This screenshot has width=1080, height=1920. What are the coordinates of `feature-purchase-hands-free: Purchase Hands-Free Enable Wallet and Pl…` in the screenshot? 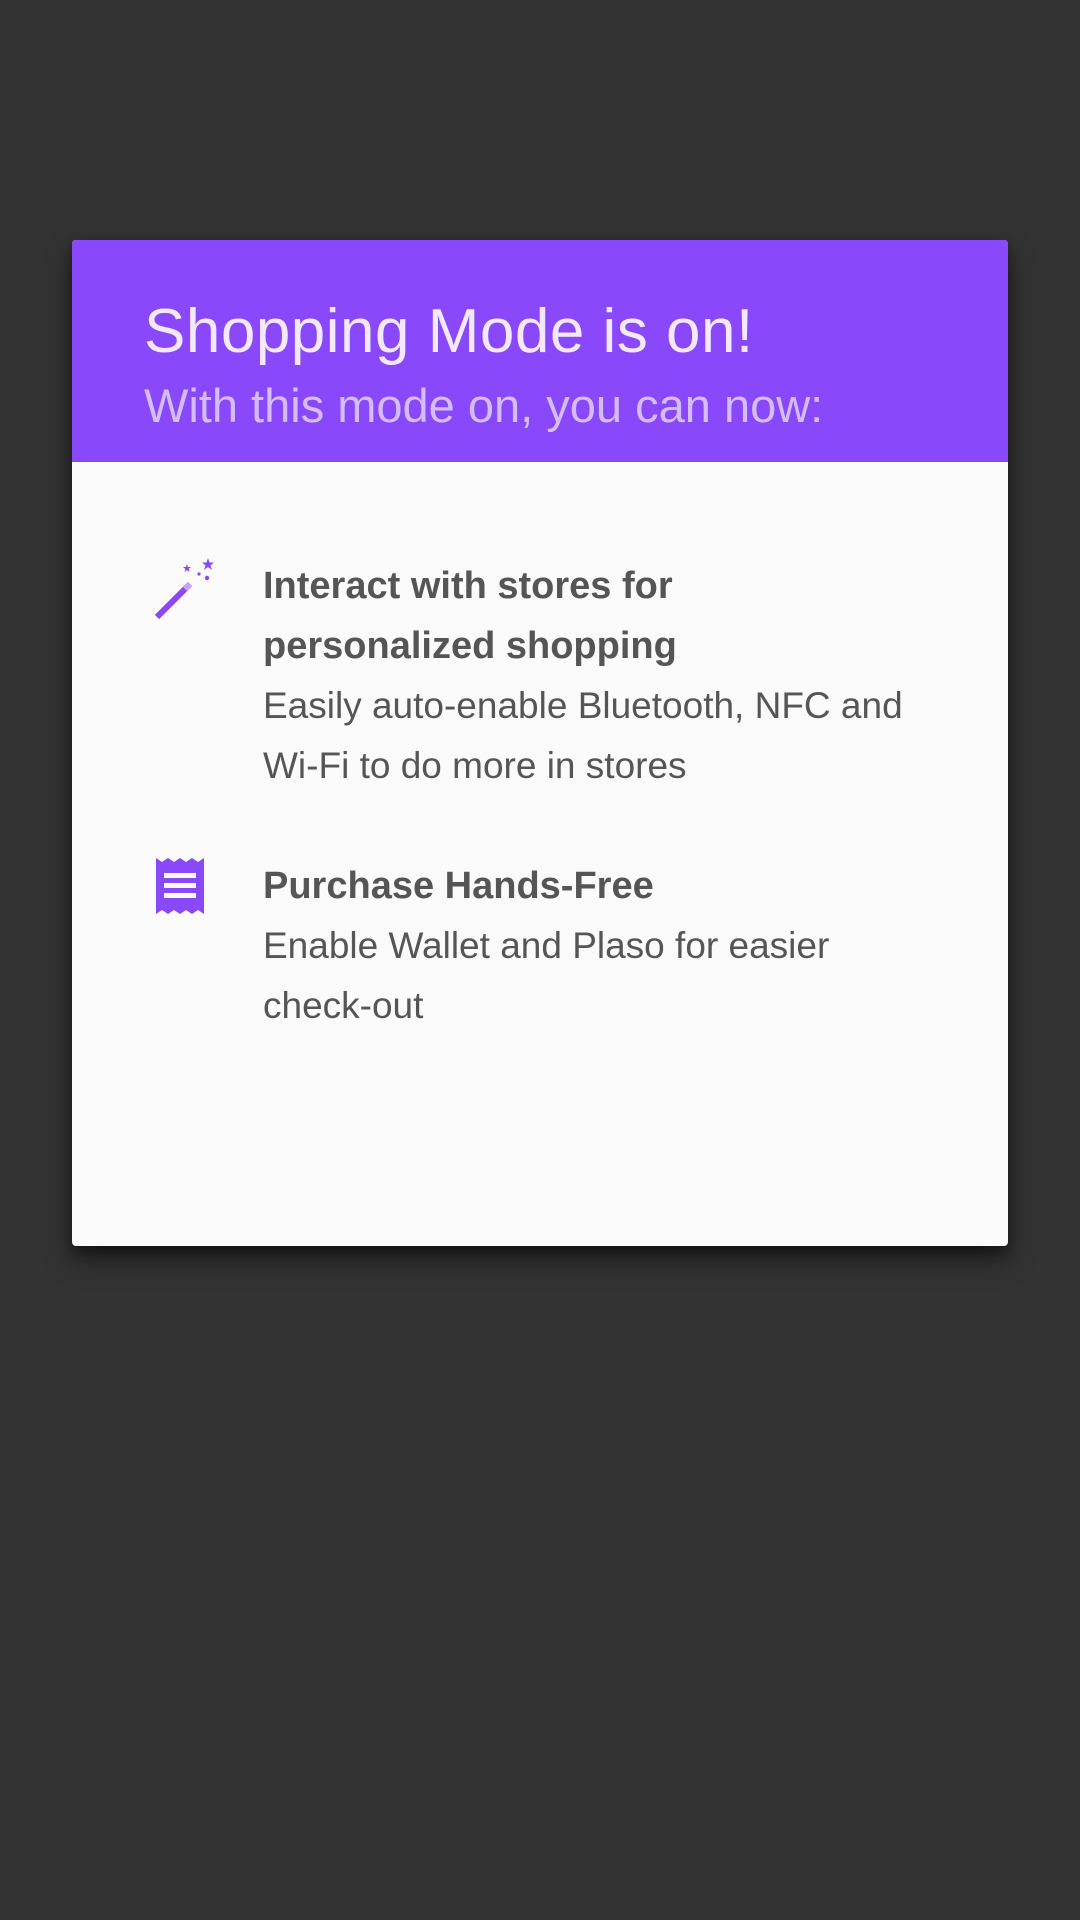 It's located at (540, 946).